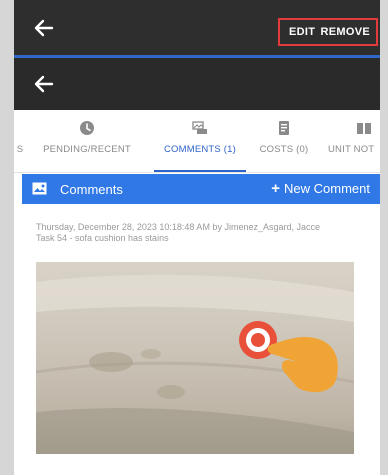  I want to click on remove-button: REMOVE, so click(345, 32).